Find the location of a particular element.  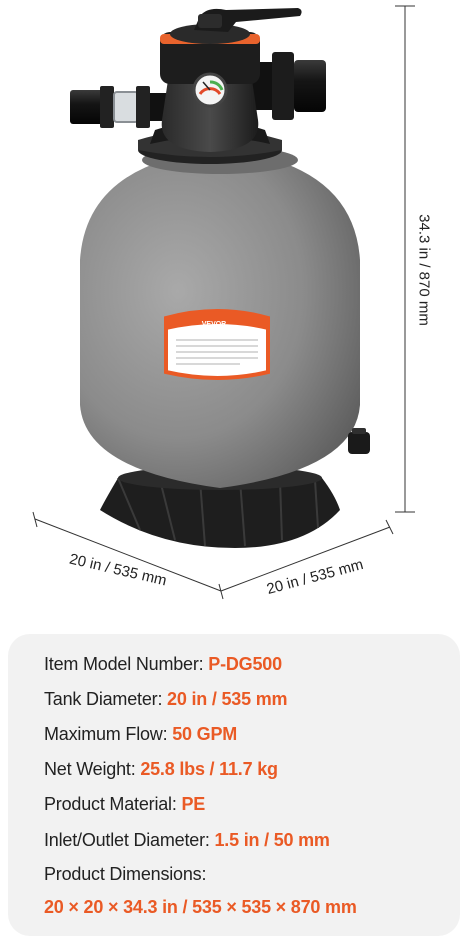

spec-label: Net Weight: is located at coordinates (92, 769).